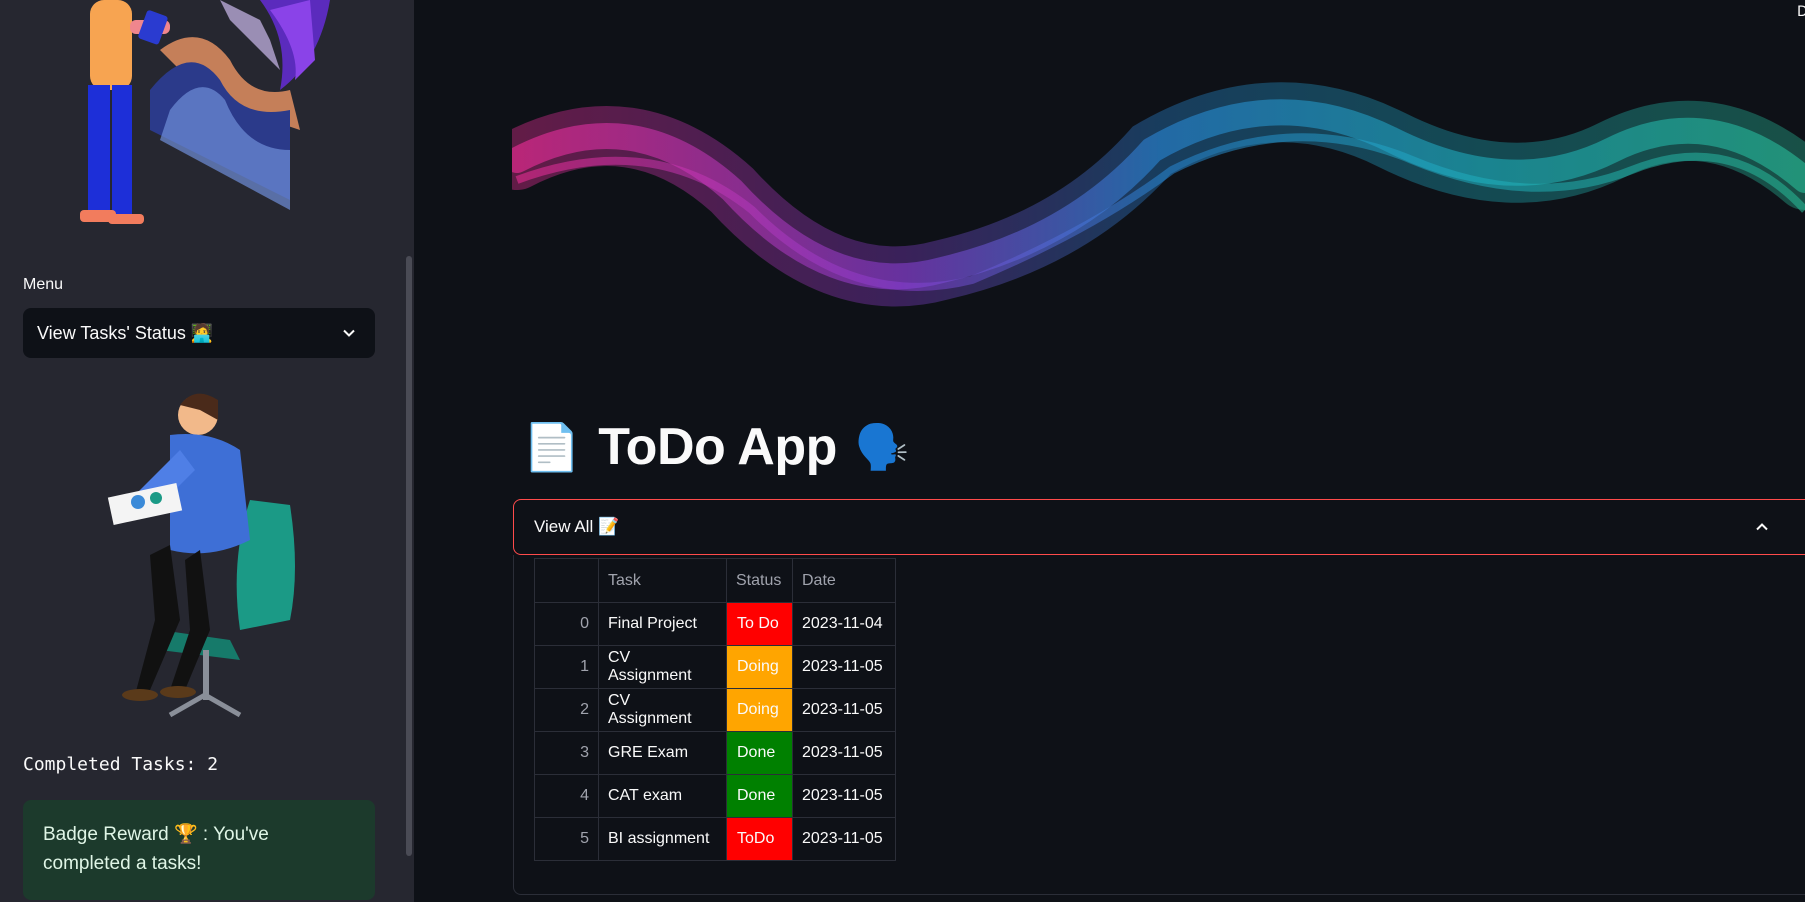 The width and height of the screenshot is (1805, 902). I want to click on table-row: 2 CV Assignment Doing 2023-11-05, so click(715, 710).